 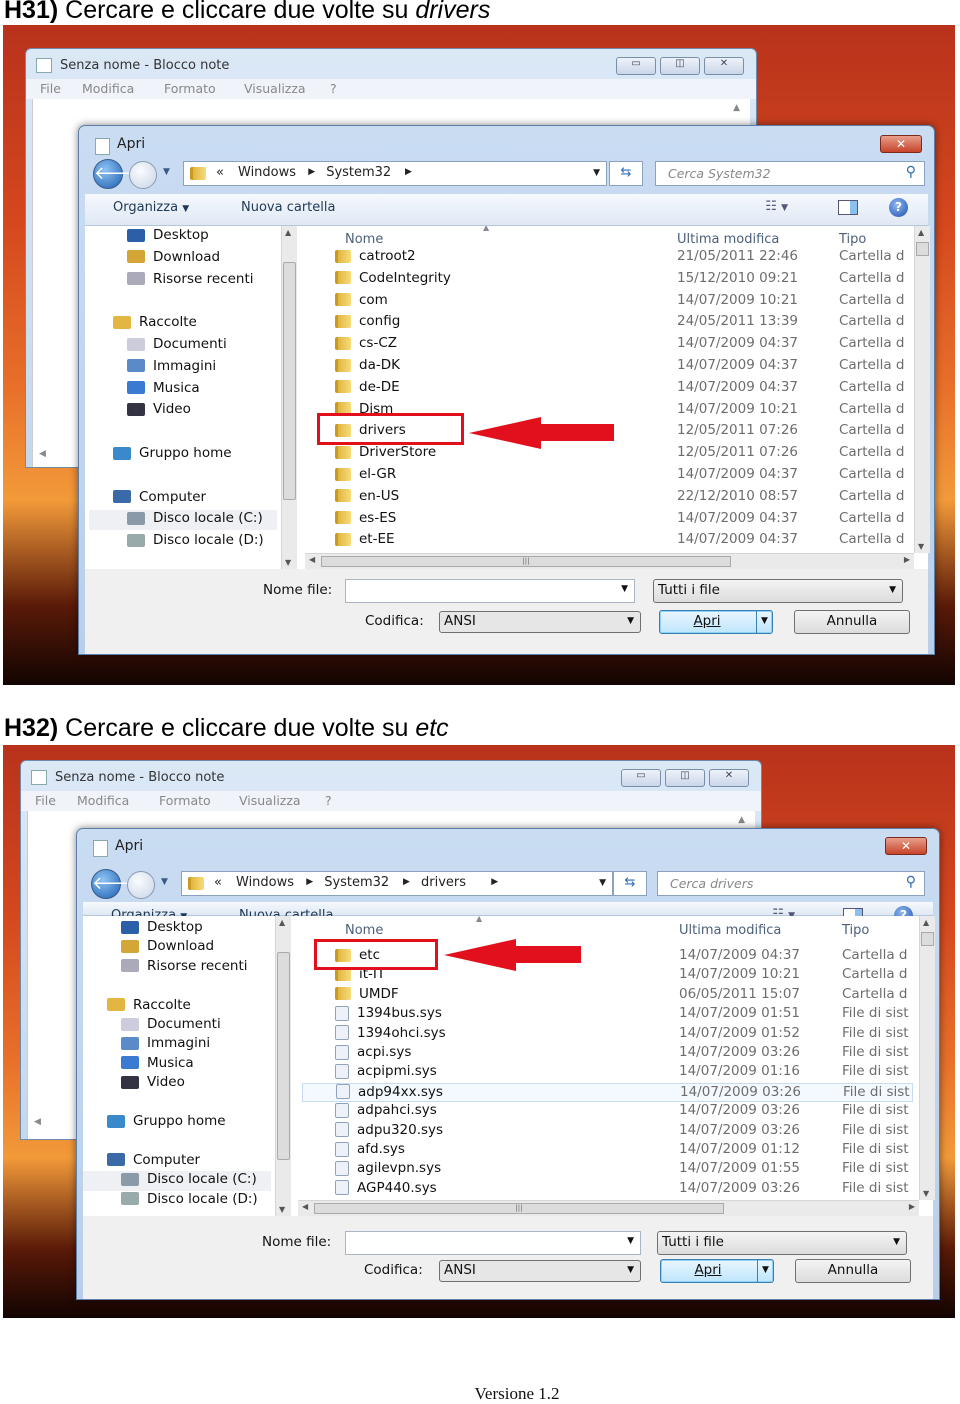 I want to click on file-row: AGP440.sys 14/07/2009 03:26 File di sist, so click(x=607, y=1189).